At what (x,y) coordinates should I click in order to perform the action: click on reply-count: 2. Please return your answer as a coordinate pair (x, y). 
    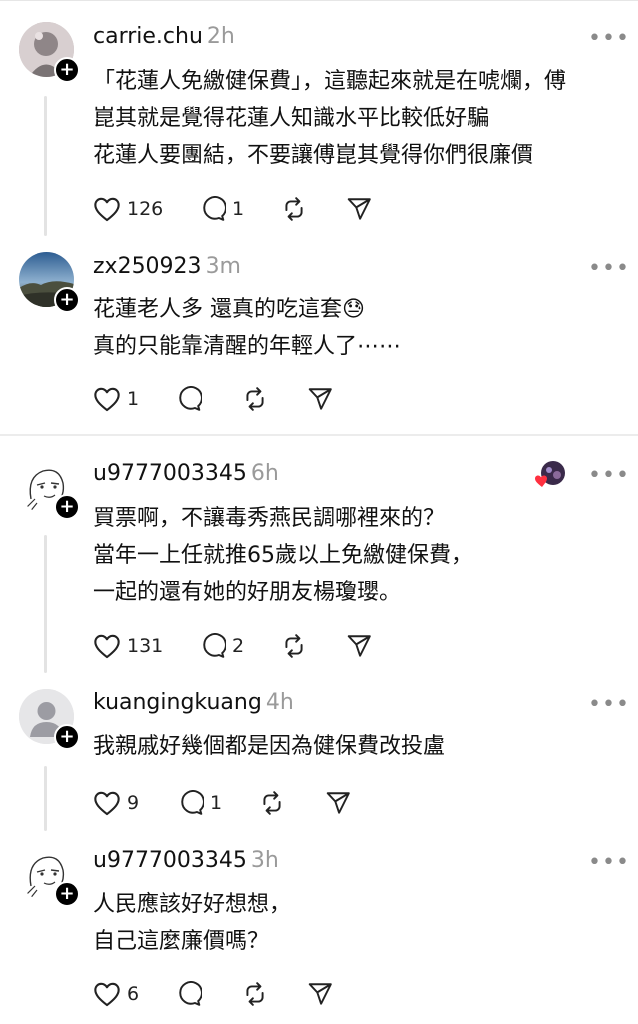
    Looking at the image, I should click on (238, 646).